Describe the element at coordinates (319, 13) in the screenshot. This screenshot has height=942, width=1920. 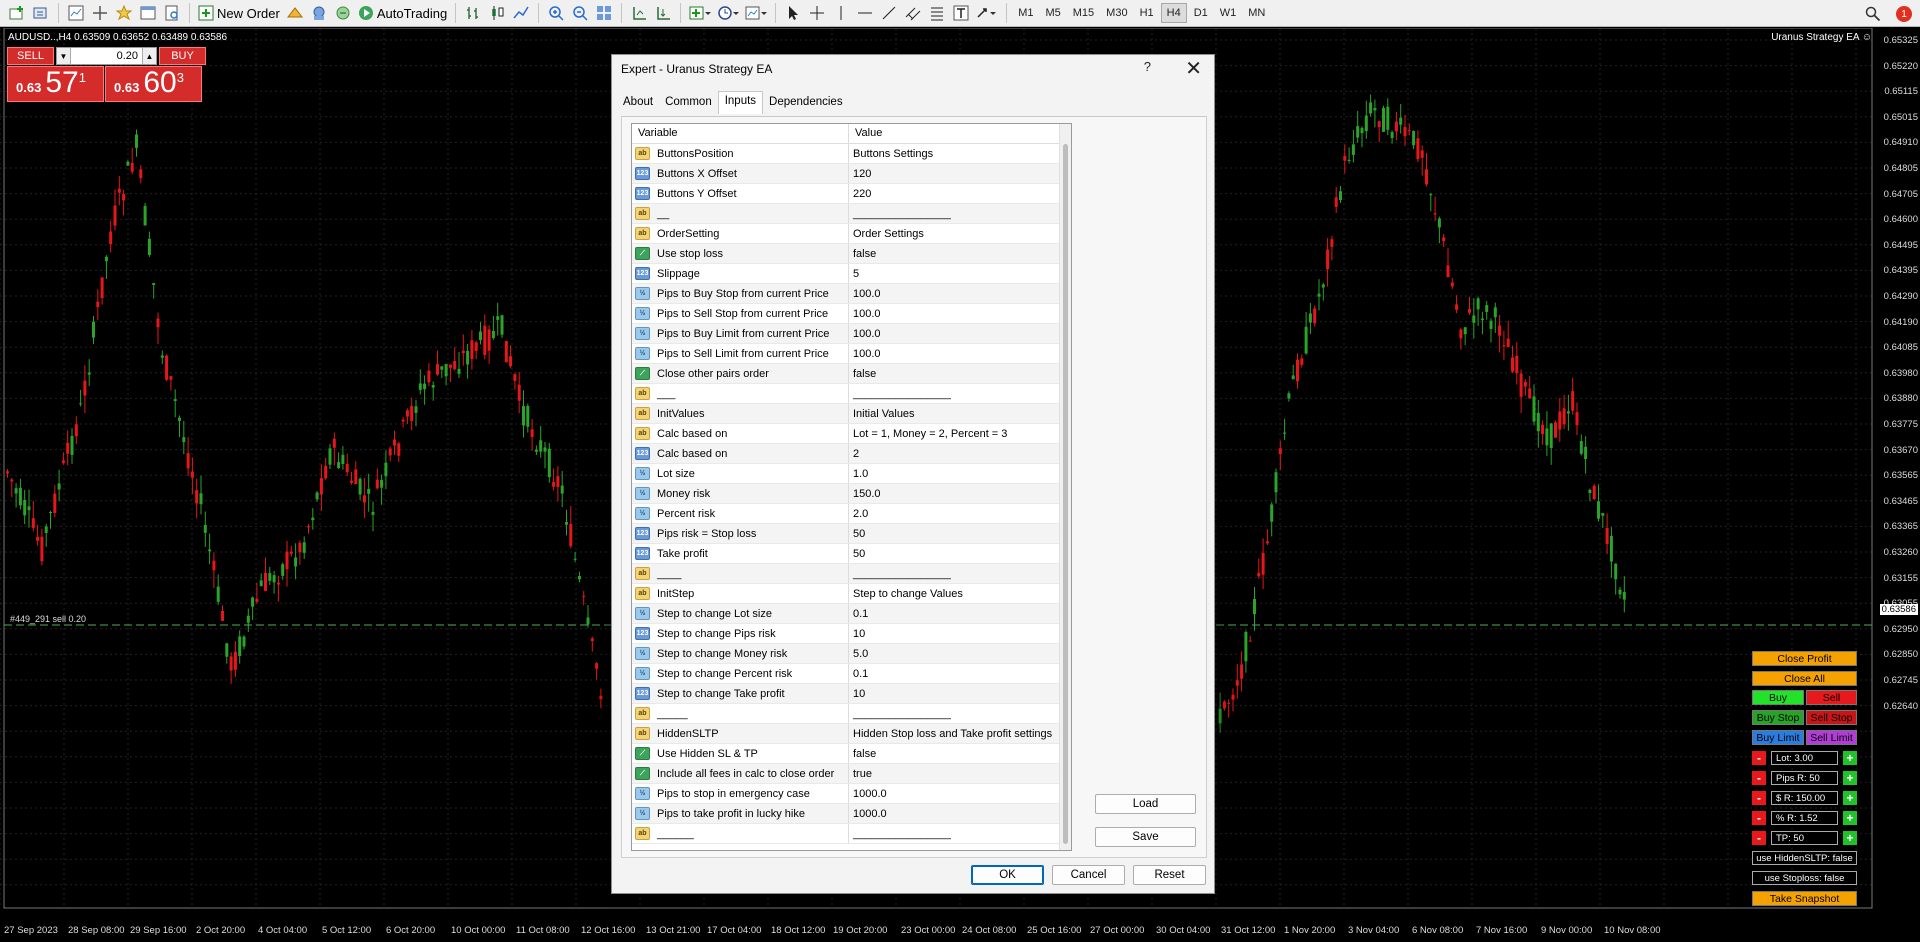
I see `community-icon` at that location.